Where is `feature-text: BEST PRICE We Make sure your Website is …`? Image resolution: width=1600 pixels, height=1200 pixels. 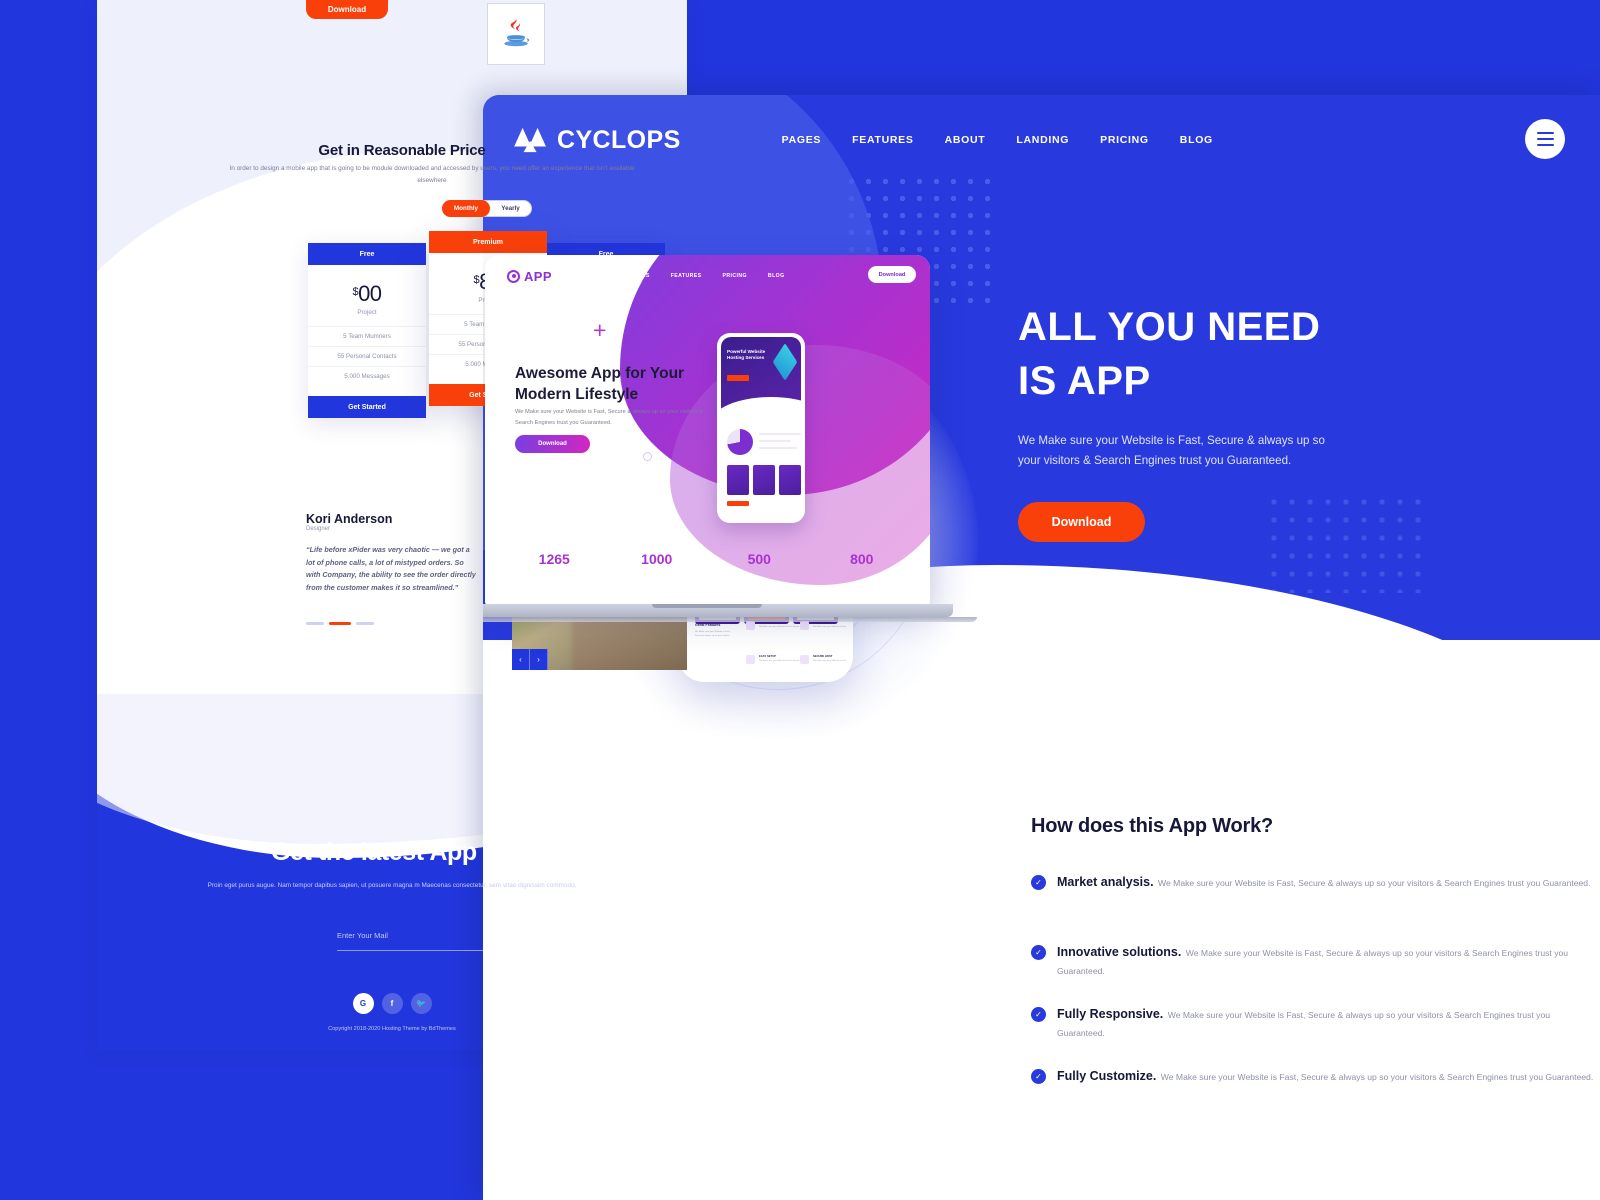 feature-text: BEST PRICE We Make sure your Website is … is located at coordinates (830, 625).